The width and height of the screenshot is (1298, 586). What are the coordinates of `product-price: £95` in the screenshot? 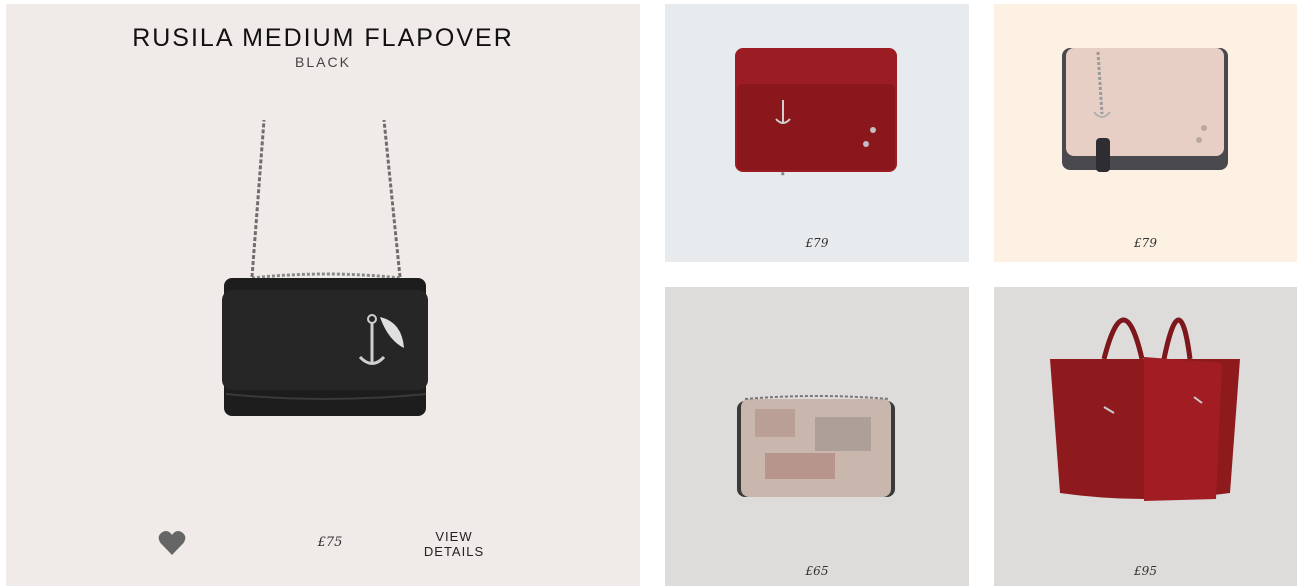 It's located at (1145, 571).